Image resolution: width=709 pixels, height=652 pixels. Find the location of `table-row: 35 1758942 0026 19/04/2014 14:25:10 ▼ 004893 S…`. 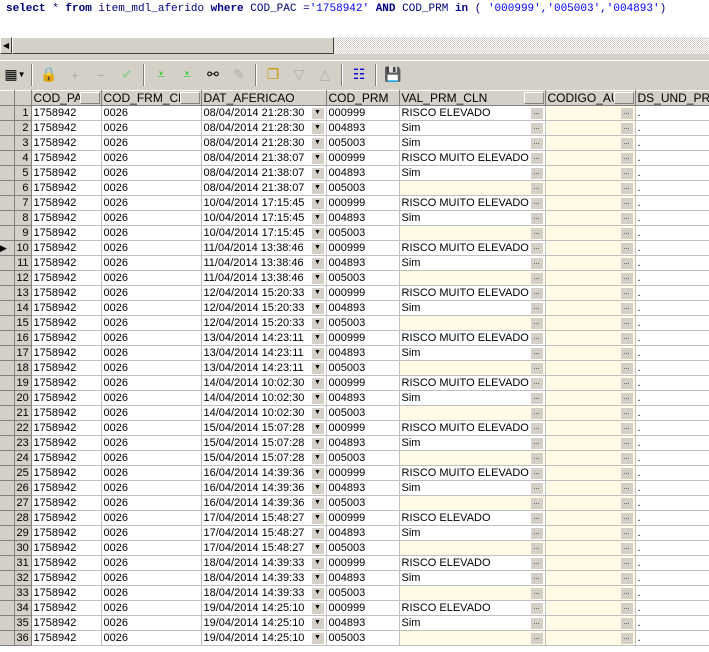

table-row: 35 1758942 0026 19/04/2014 14:25:10 ▼ 004893 S… is located at coordinates (354, 623).